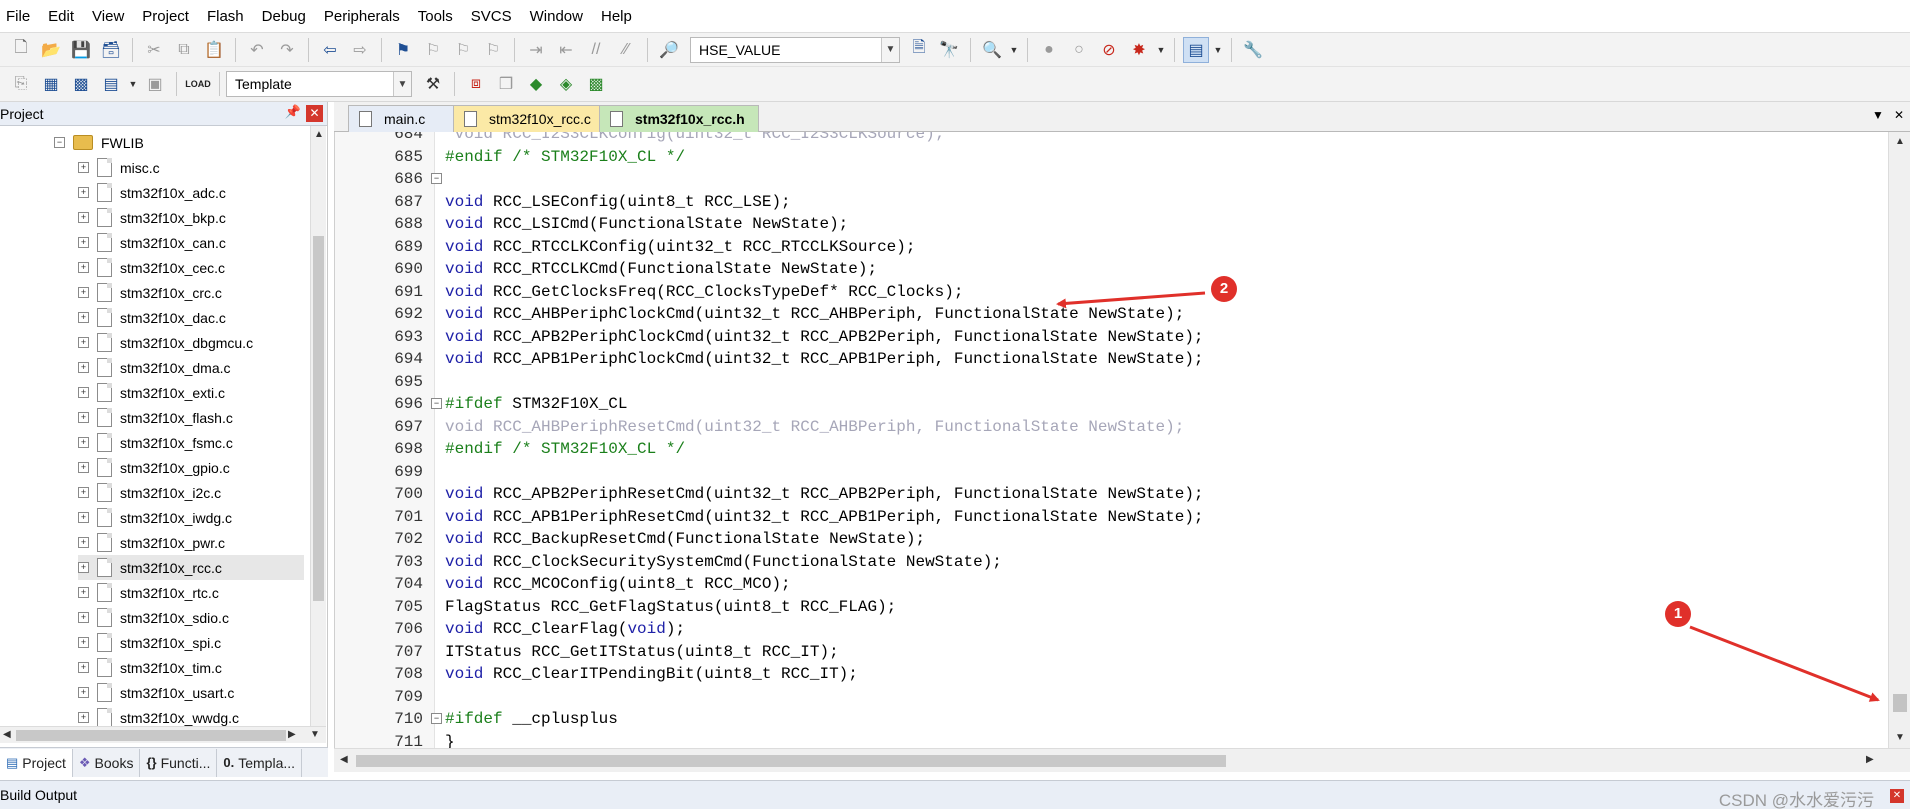 This screenshot has height=811, width=1910. What do you see at coordinates (191, 642) in the screenshot?
I see `tree-file-item: + stm32f10x_spi.c` at bounding box center [191, 642].